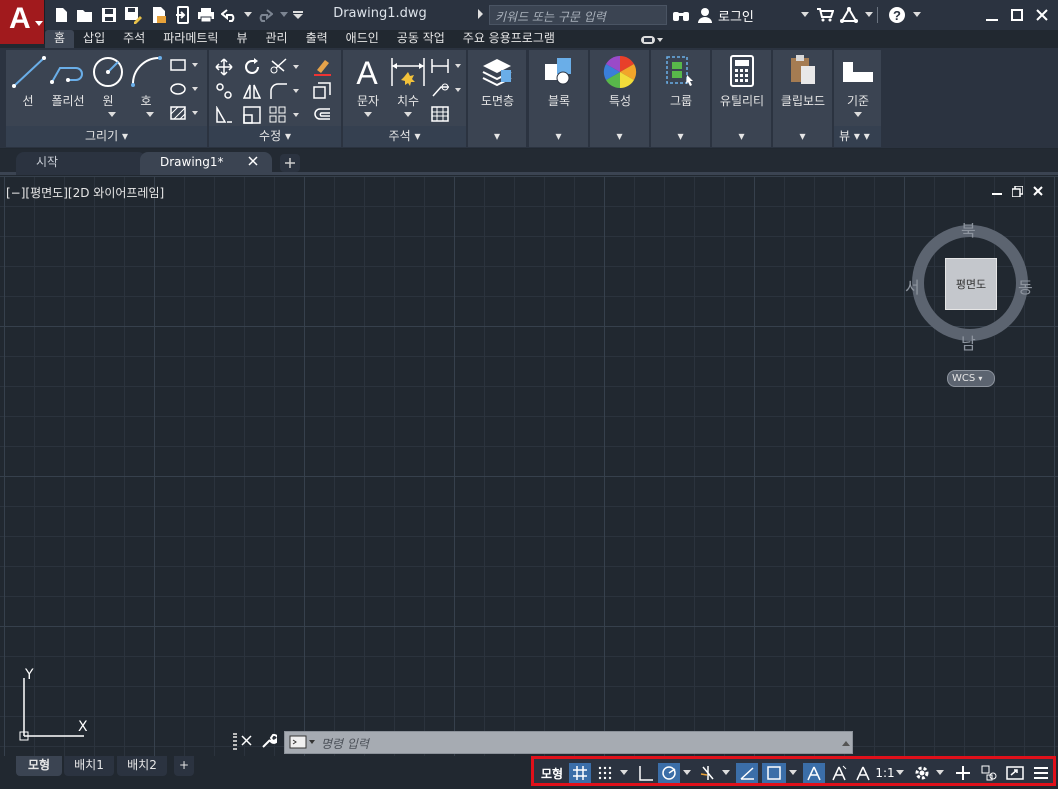 The image size is (1058, 789). What do you see at coordinates (741, 98) in the screenshot?
I see `panel-utilities: 유틸리티 ▾` at bounding box center [741, 98].